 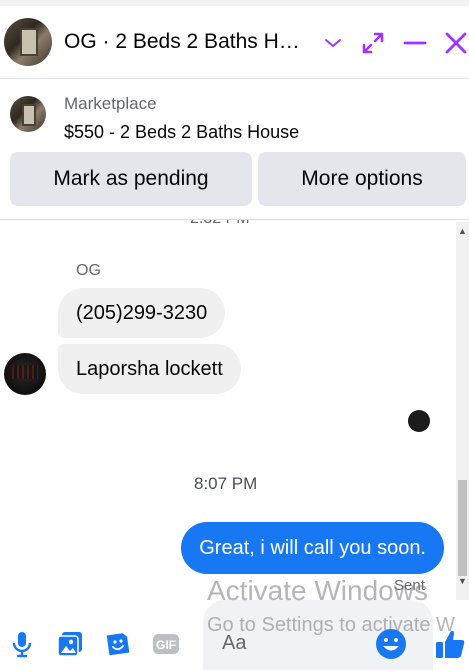 I want to click on listing-thumbnail, so click(x=28, y=114).